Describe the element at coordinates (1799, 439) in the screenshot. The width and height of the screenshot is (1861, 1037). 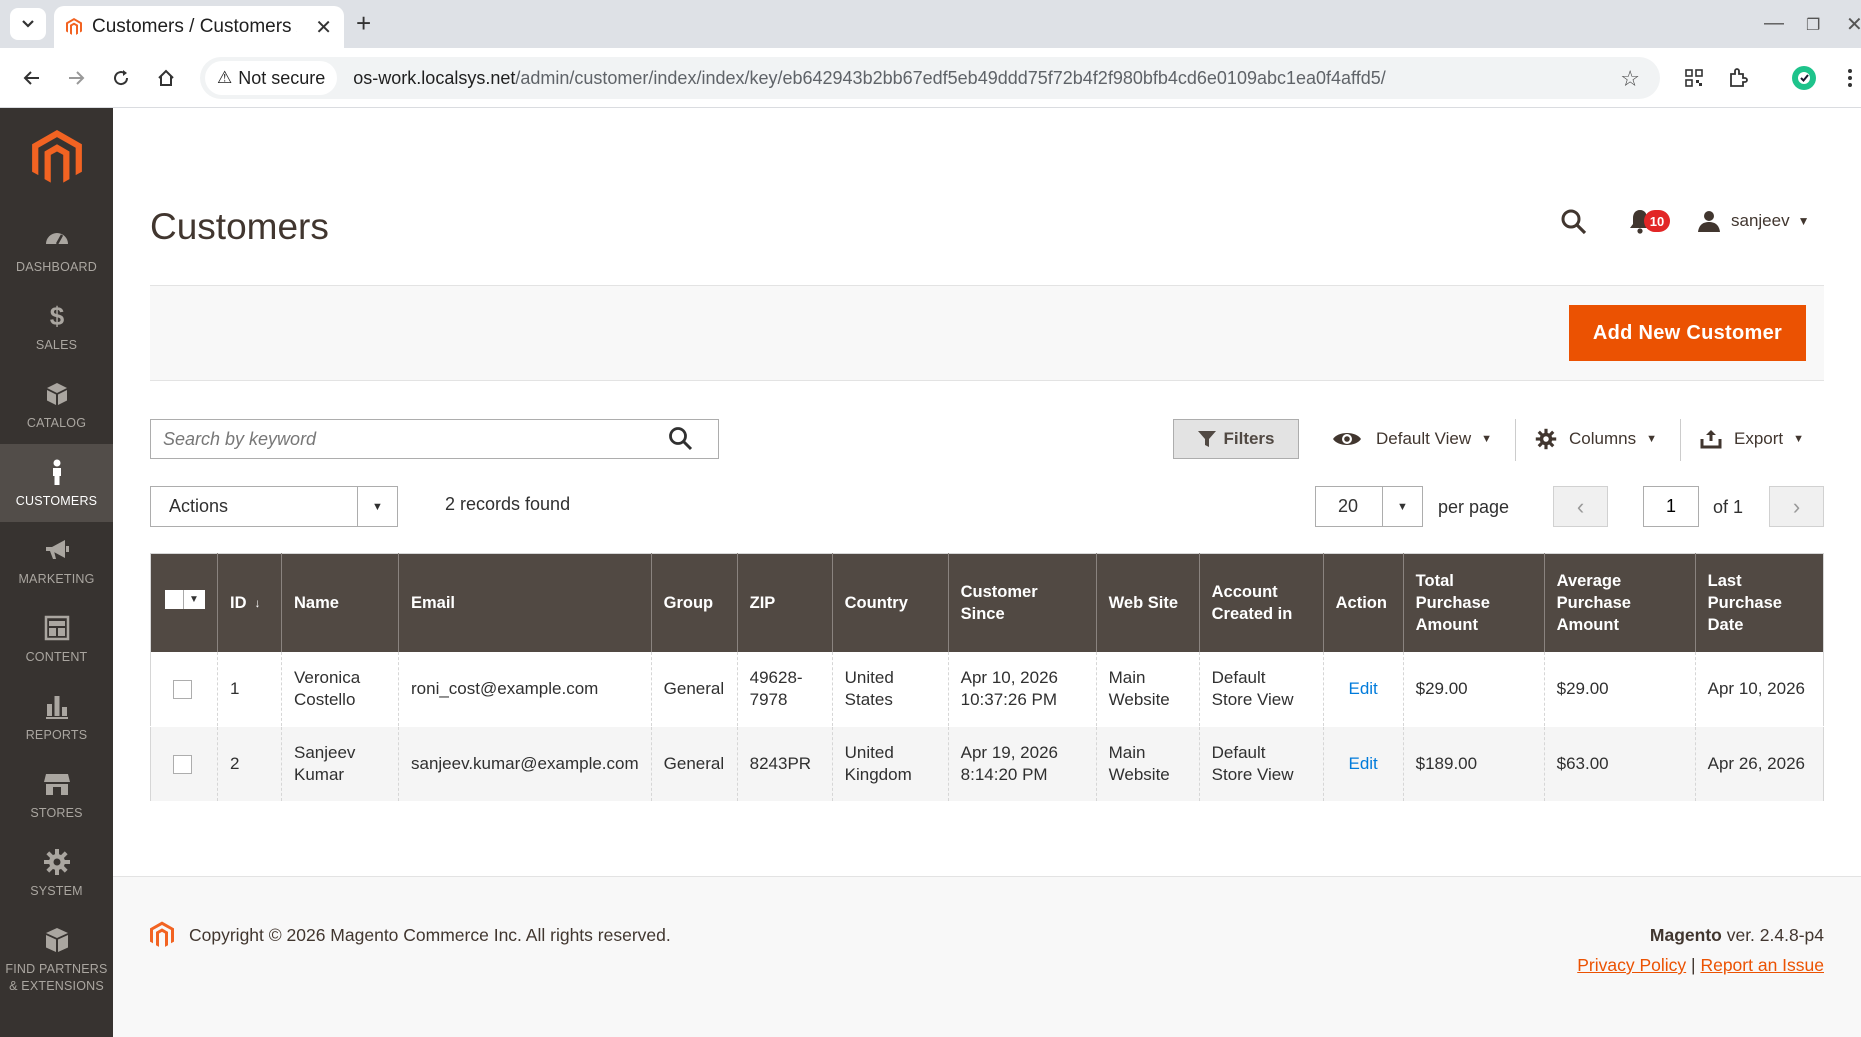
I see `caret-down-icon: ▼` at that location.